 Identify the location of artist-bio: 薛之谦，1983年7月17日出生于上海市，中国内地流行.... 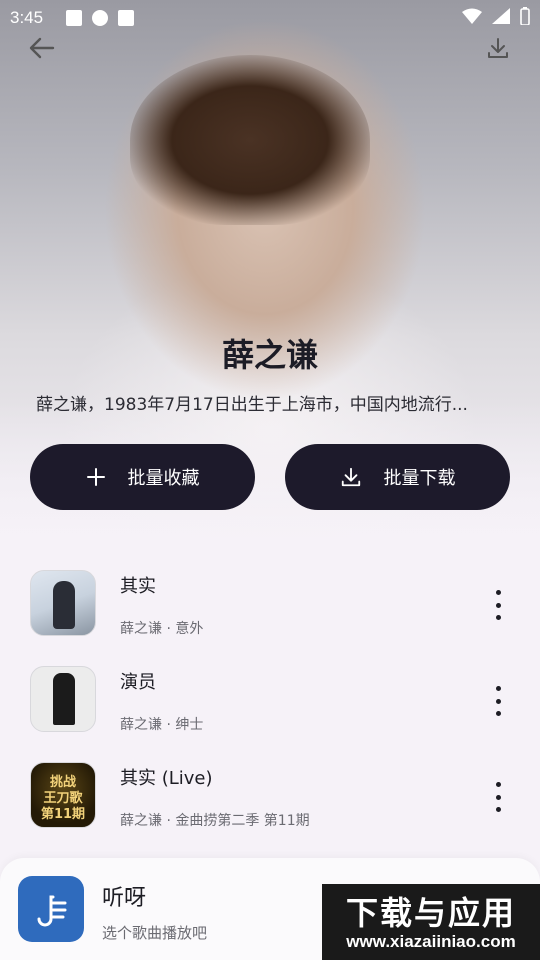
(271, 402).